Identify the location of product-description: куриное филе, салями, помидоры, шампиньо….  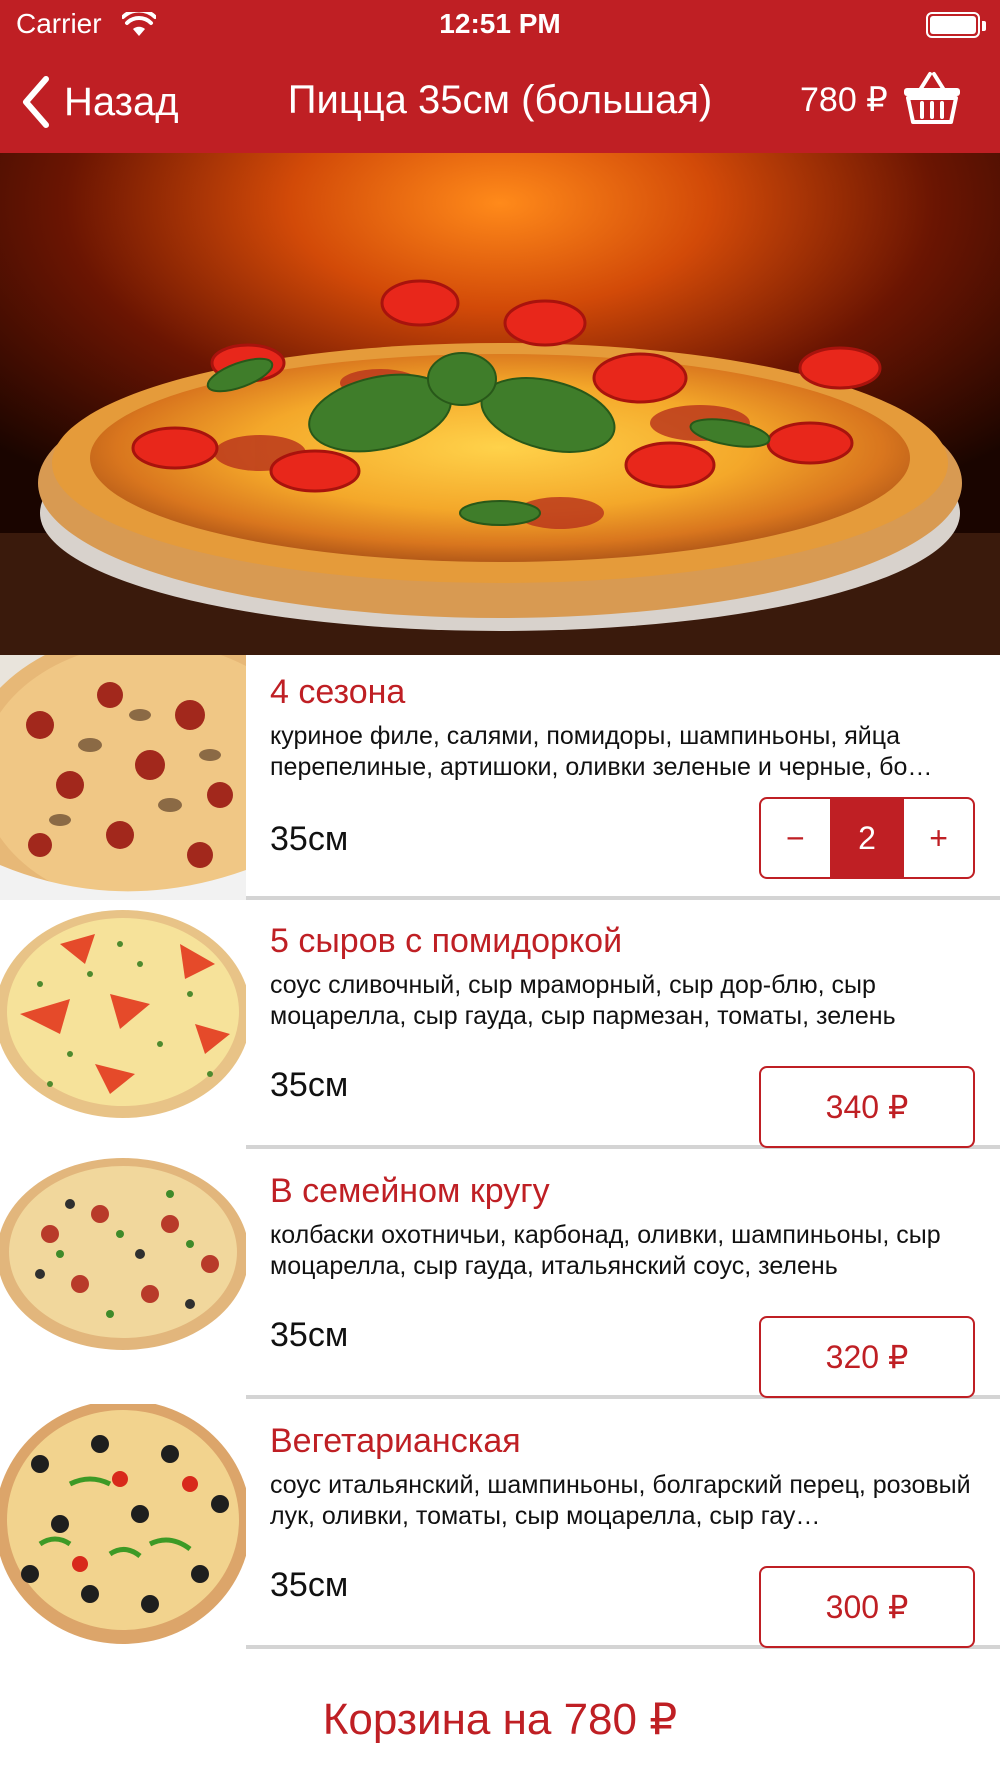
(601, 751).